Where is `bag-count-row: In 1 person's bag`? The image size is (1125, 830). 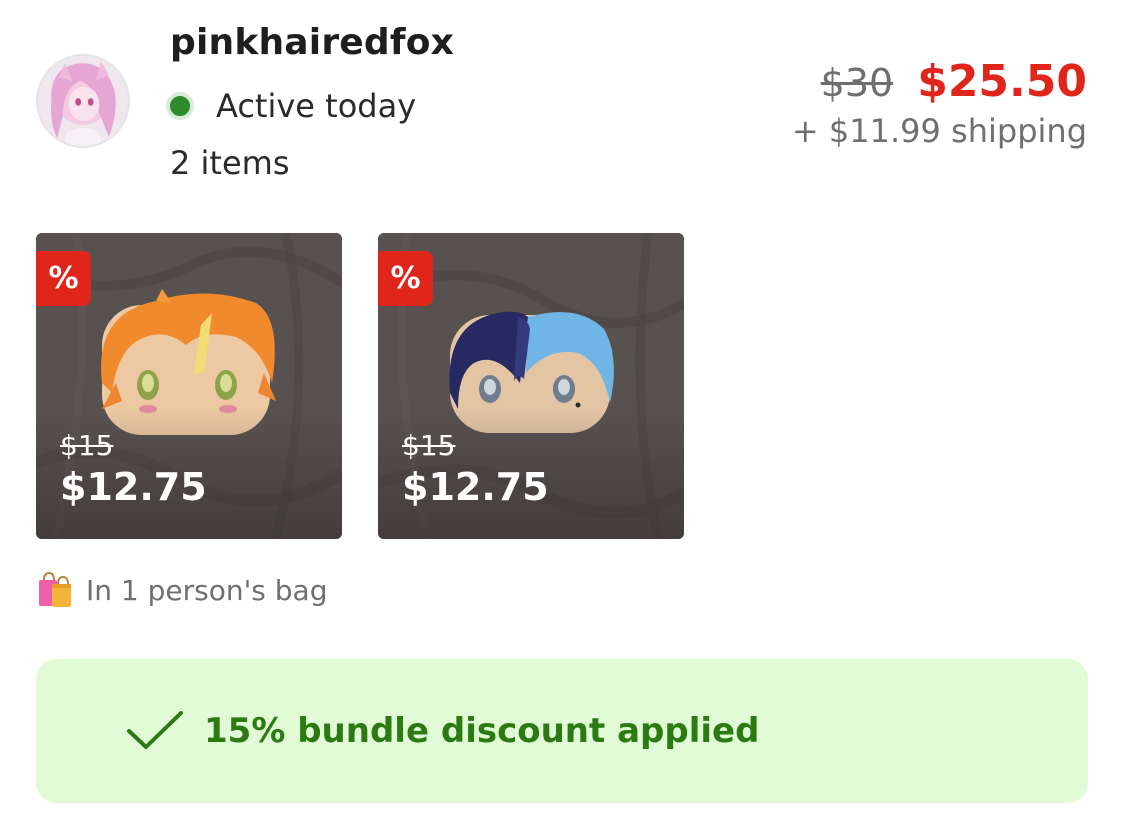
bag-count-row: In 1 person's bag is located at coordinates (183, 590).